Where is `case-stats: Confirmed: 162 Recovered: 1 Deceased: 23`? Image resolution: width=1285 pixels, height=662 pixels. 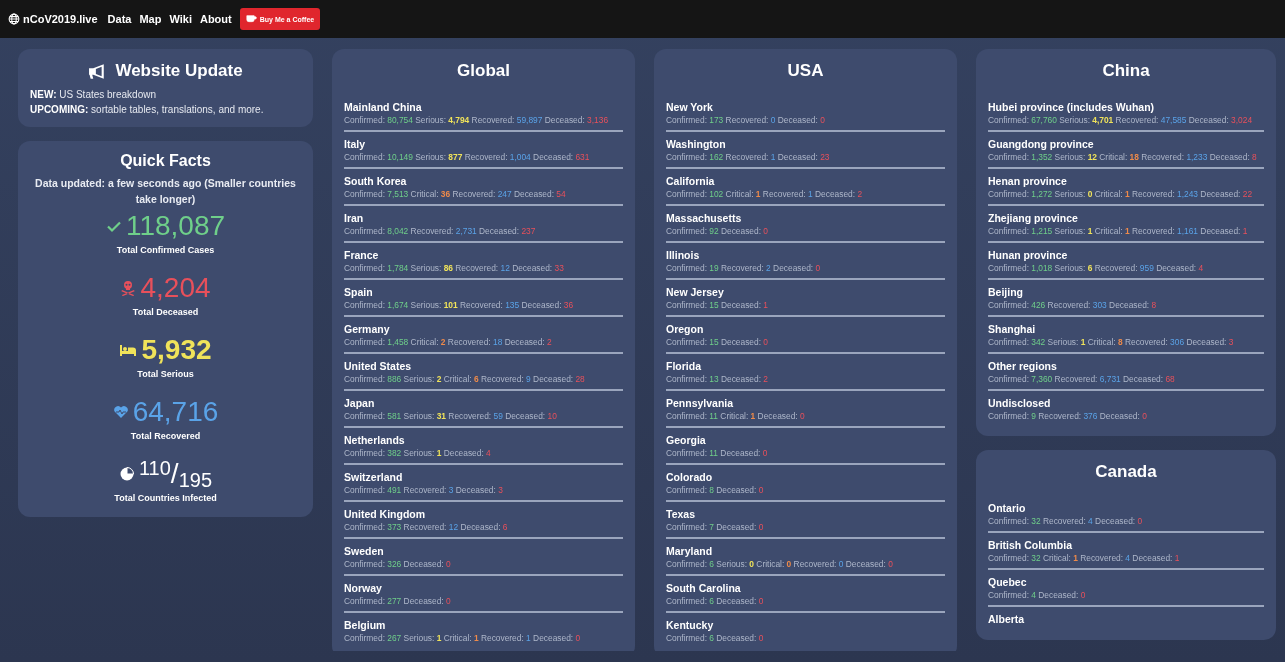 case-stats: Confirmed: 162 Recovered: 1 Deceased: 23 is located at coordinates (748, 157).